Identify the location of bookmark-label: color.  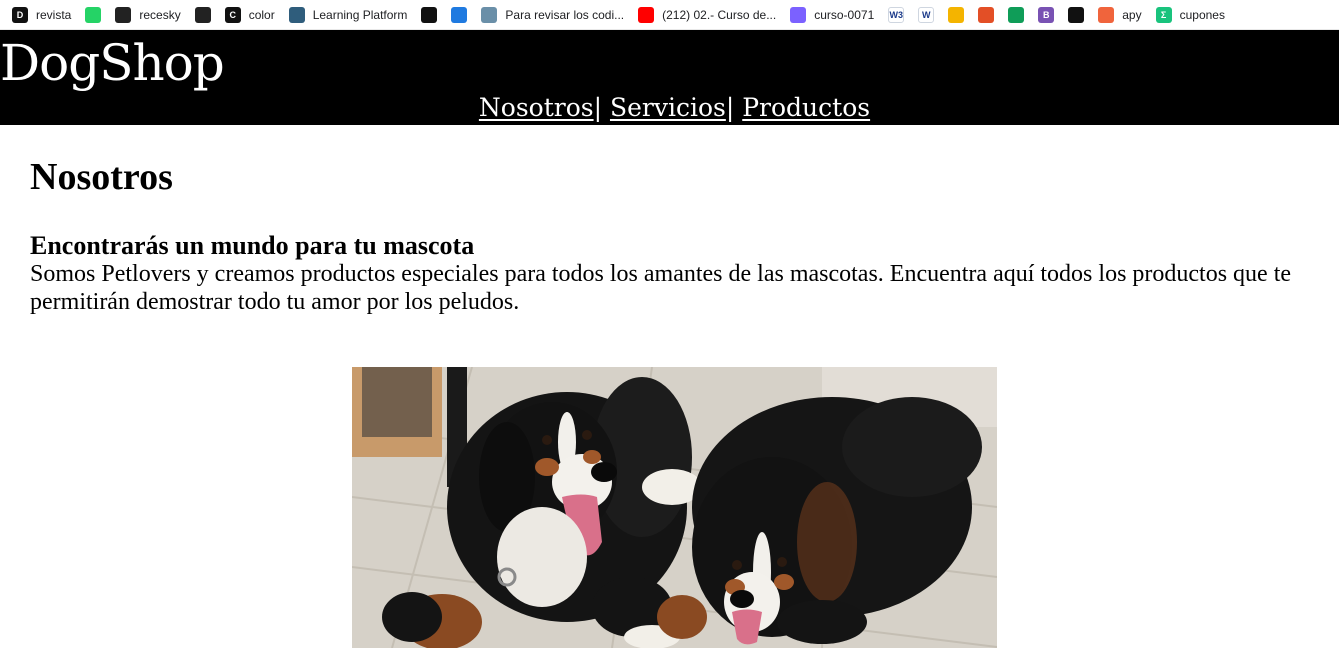
(261, 14).